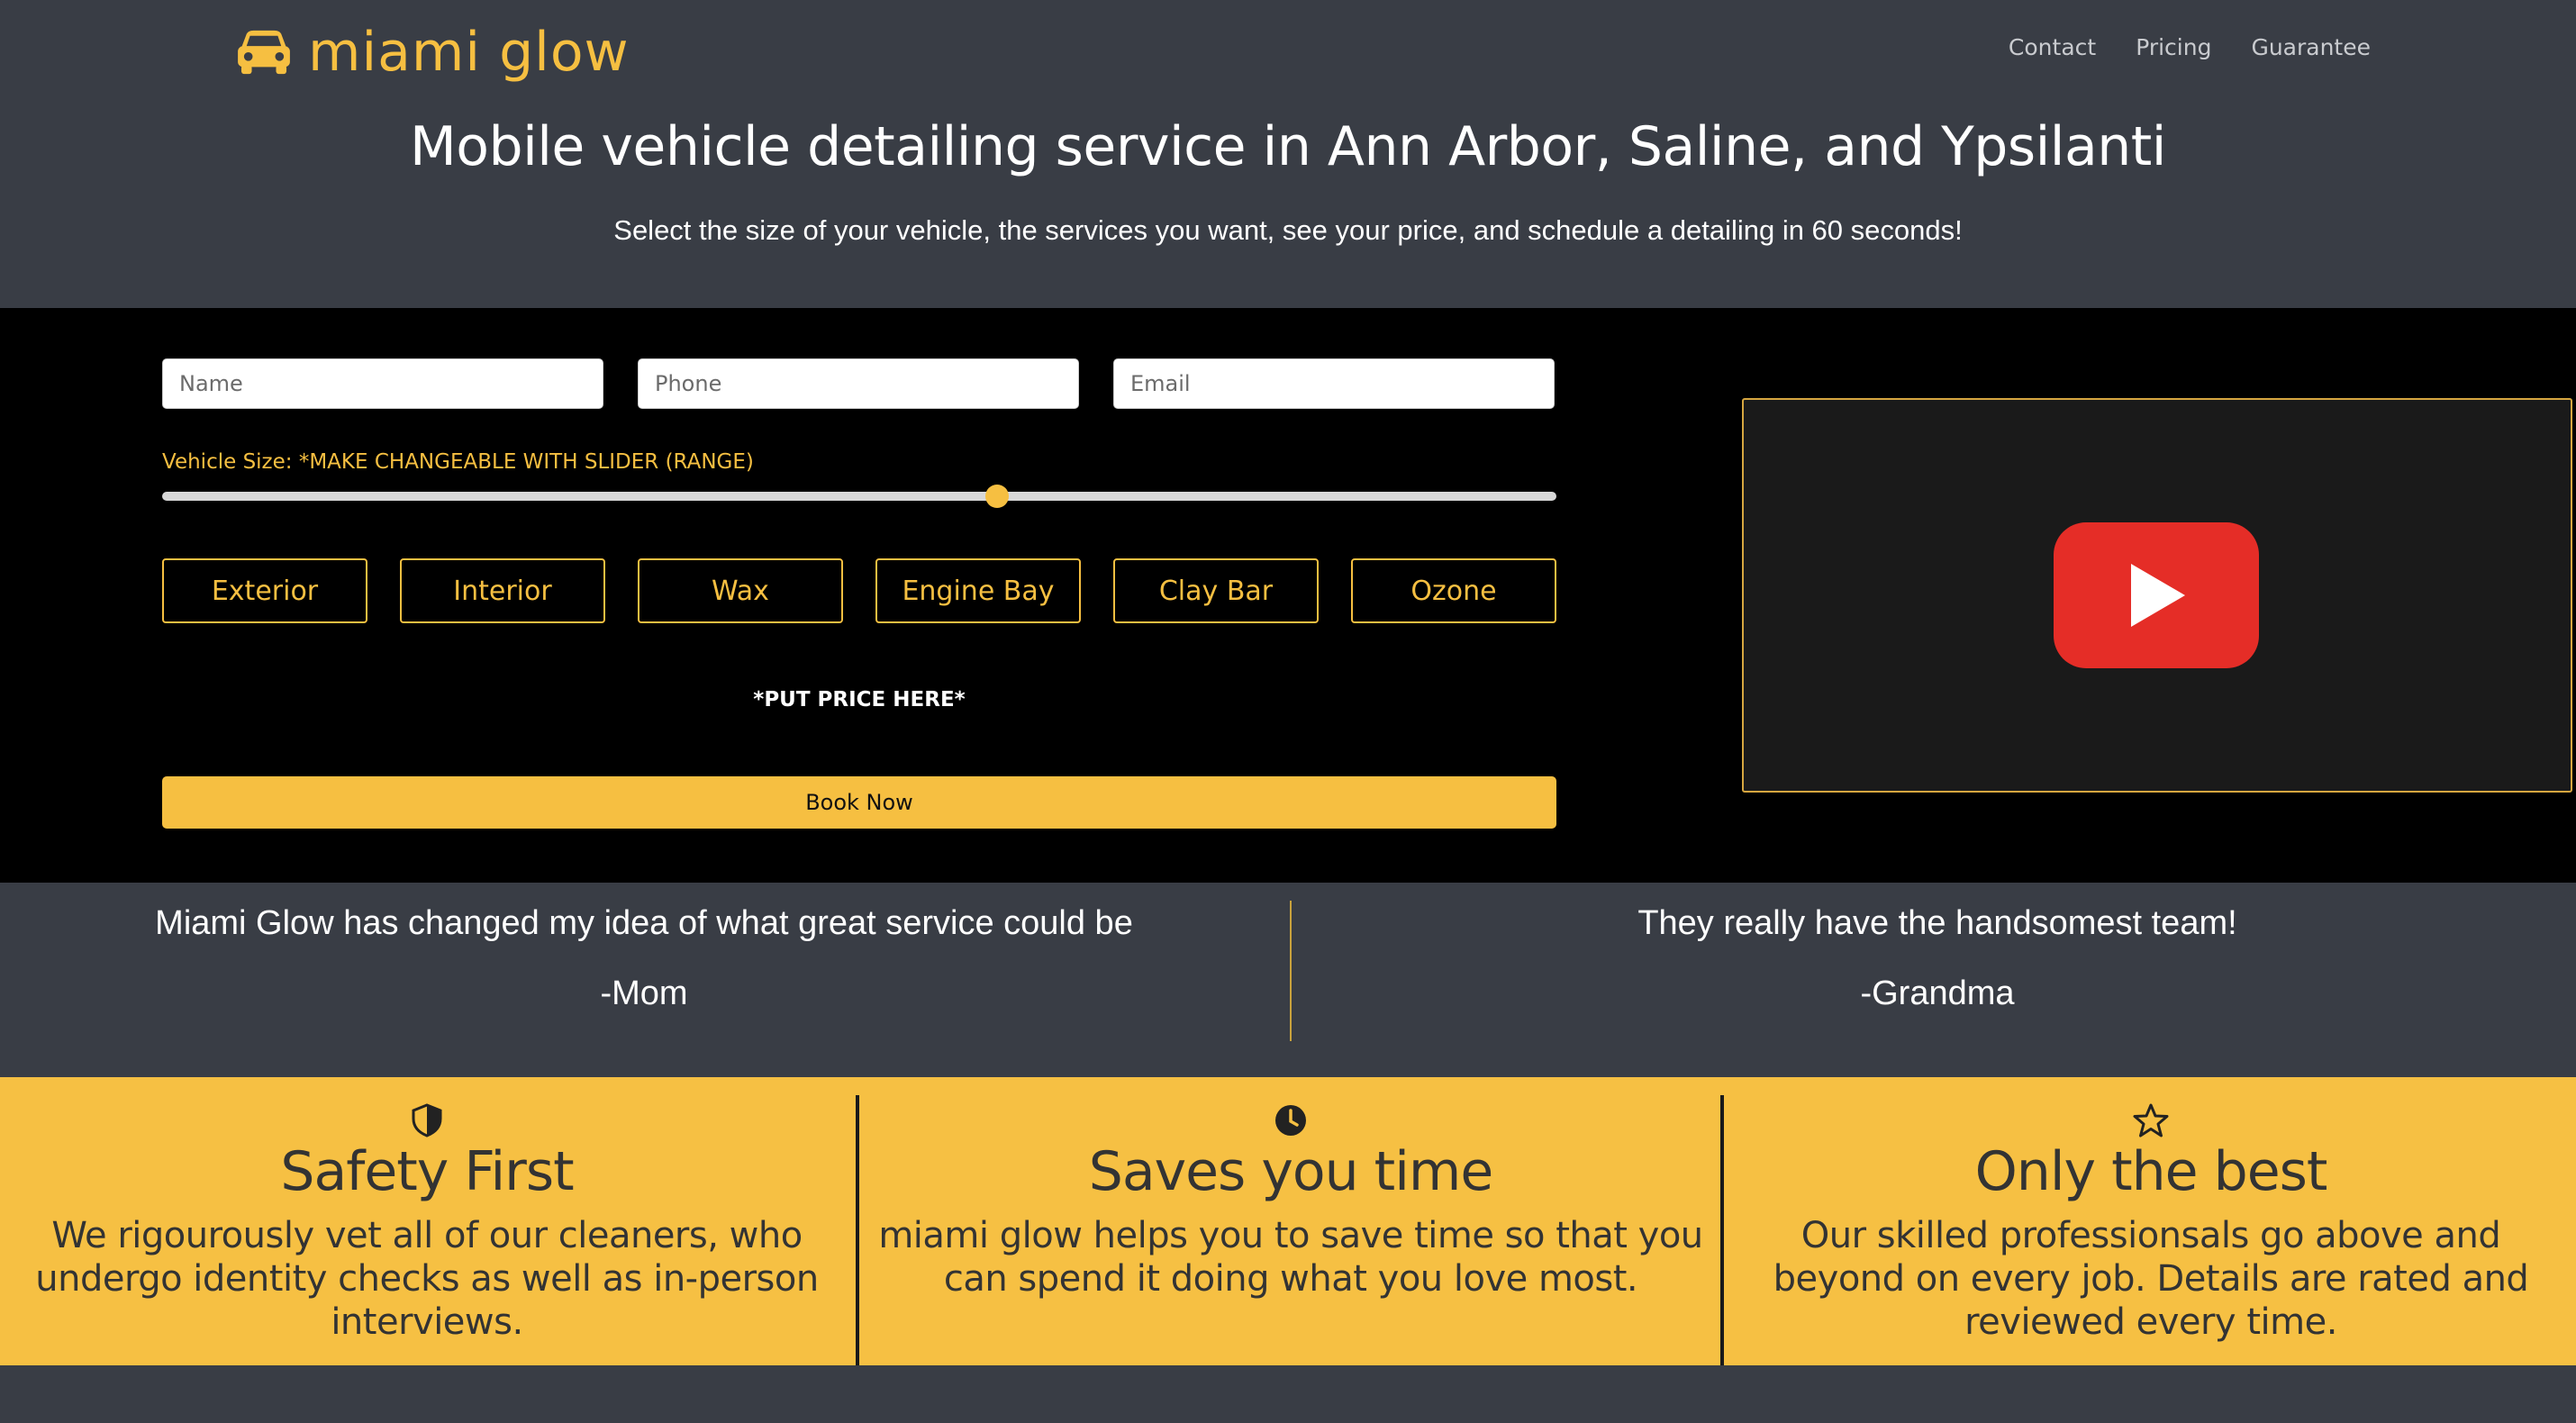  Describe the element at coordinates (859, 802) in the screenshot. I see `book-now-button: Book Now` at that location.